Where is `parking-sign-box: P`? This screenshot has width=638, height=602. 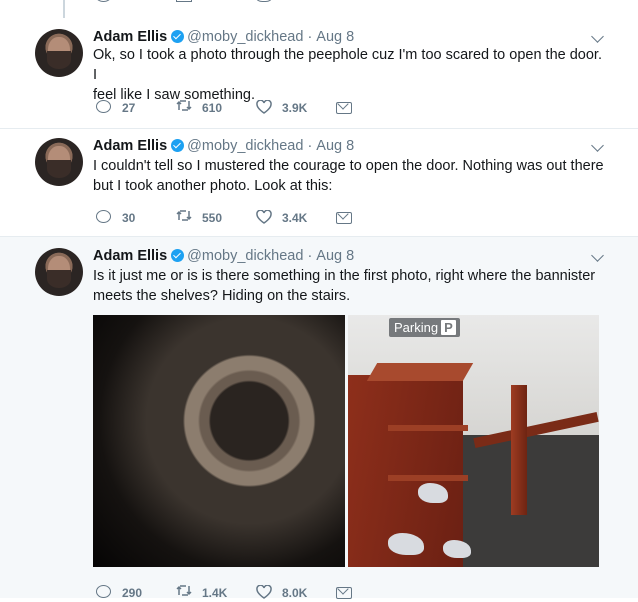 parking-sign-box: P is located at coordinates (448, 327).